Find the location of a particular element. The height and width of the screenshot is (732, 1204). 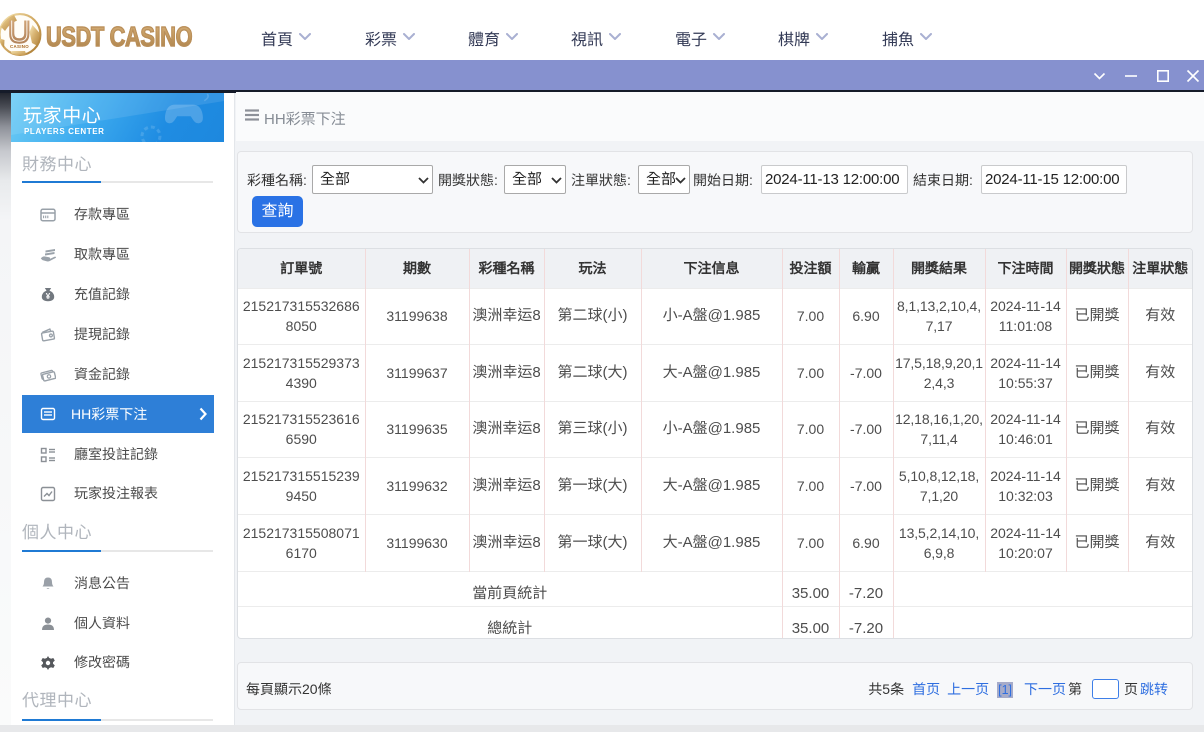

svg-text: CASINO is located at coordinates (19, 46).